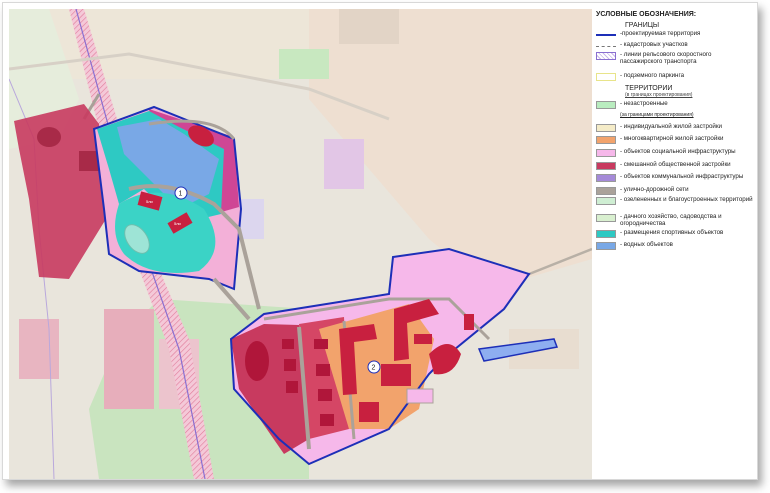 This screenshot has height=493, width=770. I want to click on area-marker-1: 1, so click(181, 193).